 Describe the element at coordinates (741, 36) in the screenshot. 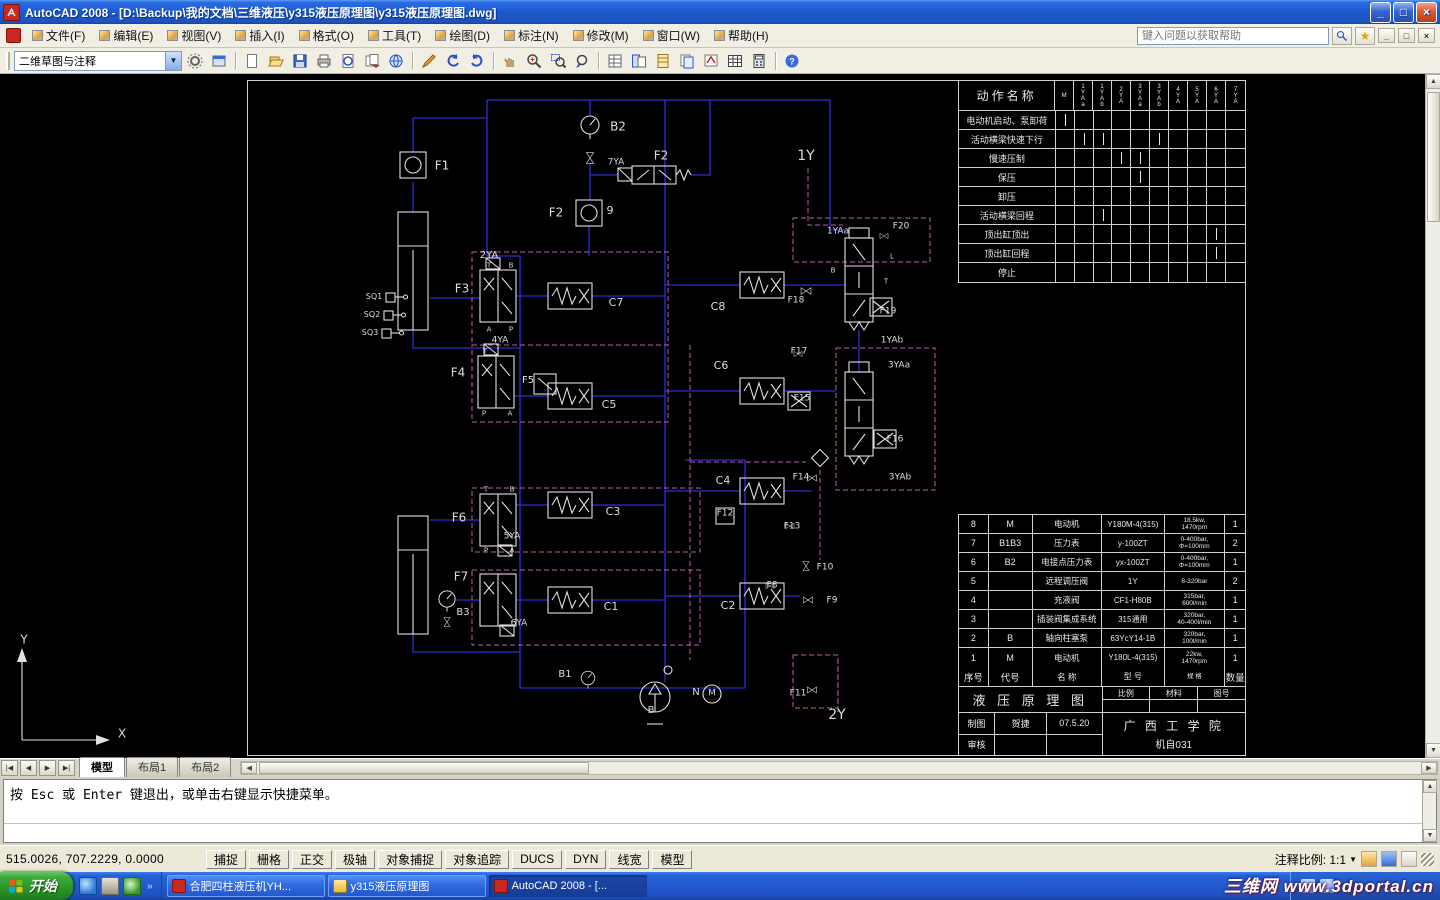

I see `menu-item-10: 帮助(H)` at that location.